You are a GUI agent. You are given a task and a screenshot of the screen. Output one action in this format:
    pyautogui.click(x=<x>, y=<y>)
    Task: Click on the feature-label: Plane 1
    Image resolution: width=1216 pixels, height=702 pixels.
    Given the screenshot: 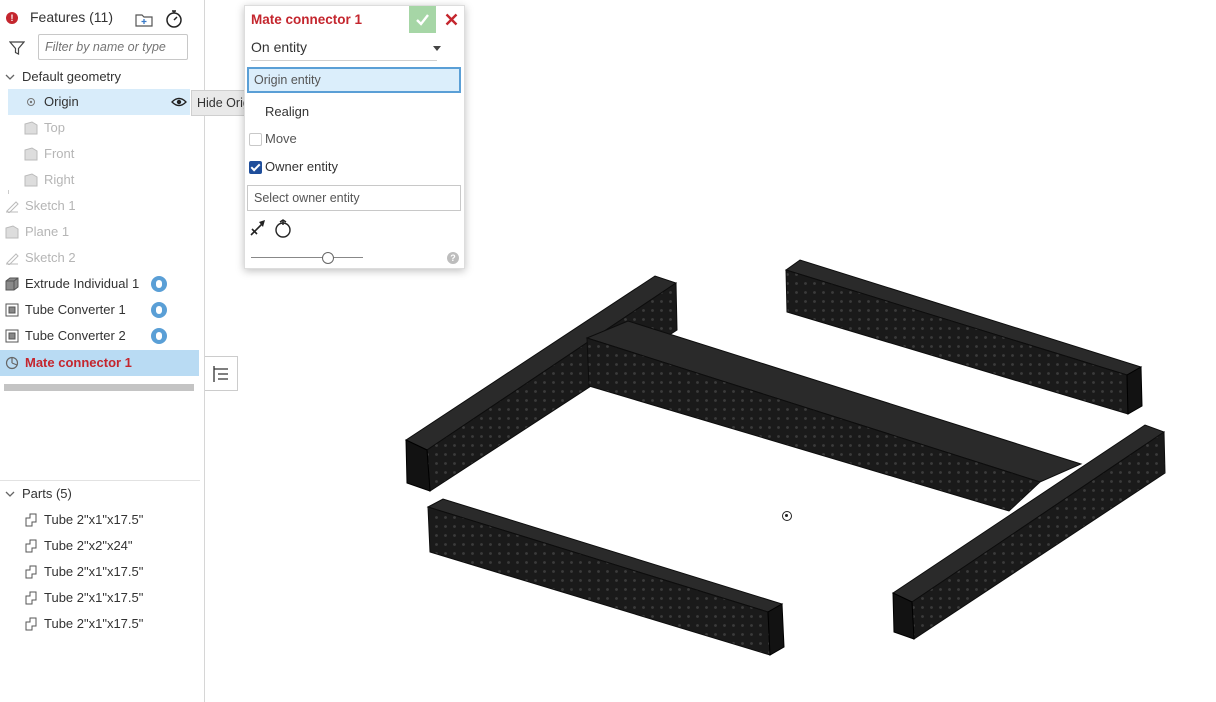 What is the action you would take?
    pyautogui.click(x=47, y=231)
    